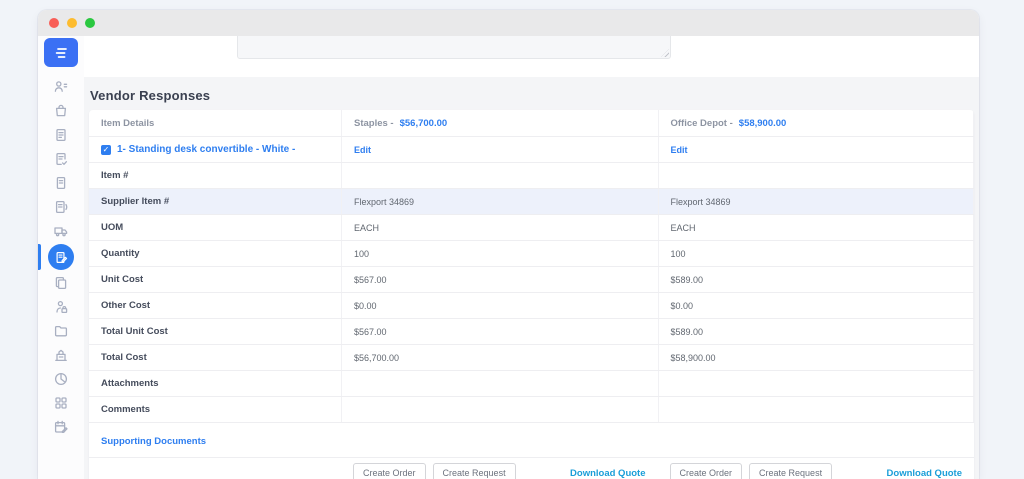 Image resolution: width=1024 pixels, height=479 pixels. I want to click on table-row: Other Cost $0.00 $0.00, so click(531, 306).